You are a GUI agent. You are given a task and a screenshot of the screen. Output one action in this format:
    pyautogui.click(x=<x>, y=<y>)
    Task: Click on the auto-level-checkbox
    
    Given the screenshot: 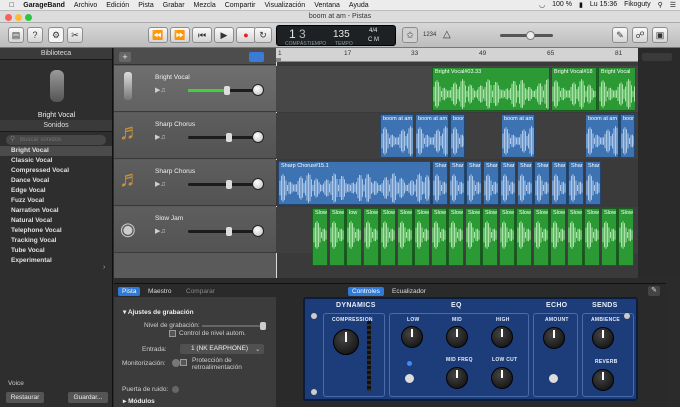 What is the action you would take?
    pyautogui.click(x=172, y=333)
    